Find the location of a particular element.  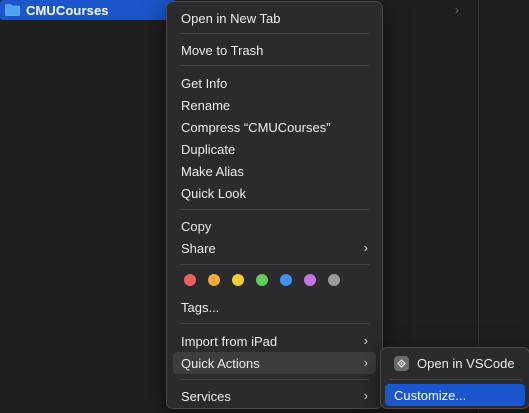

tag-gray-dot is located at coordinates (334, 280).